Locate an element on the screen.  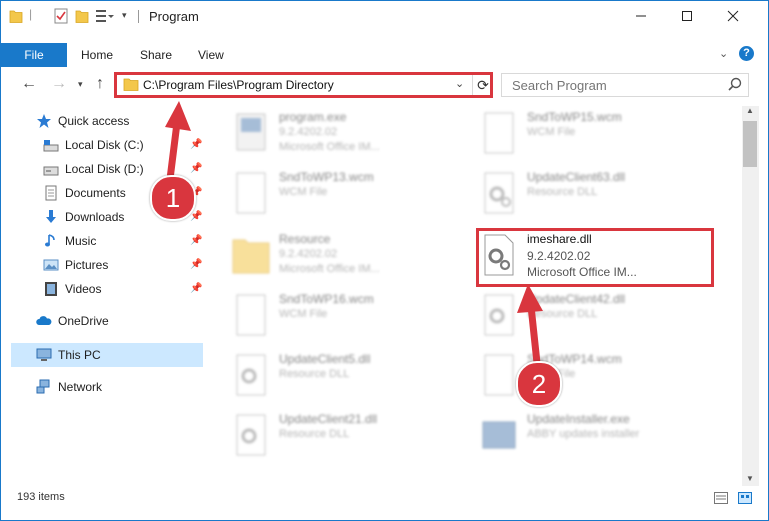
arrow-2-head is located at coordinates (530, 298).